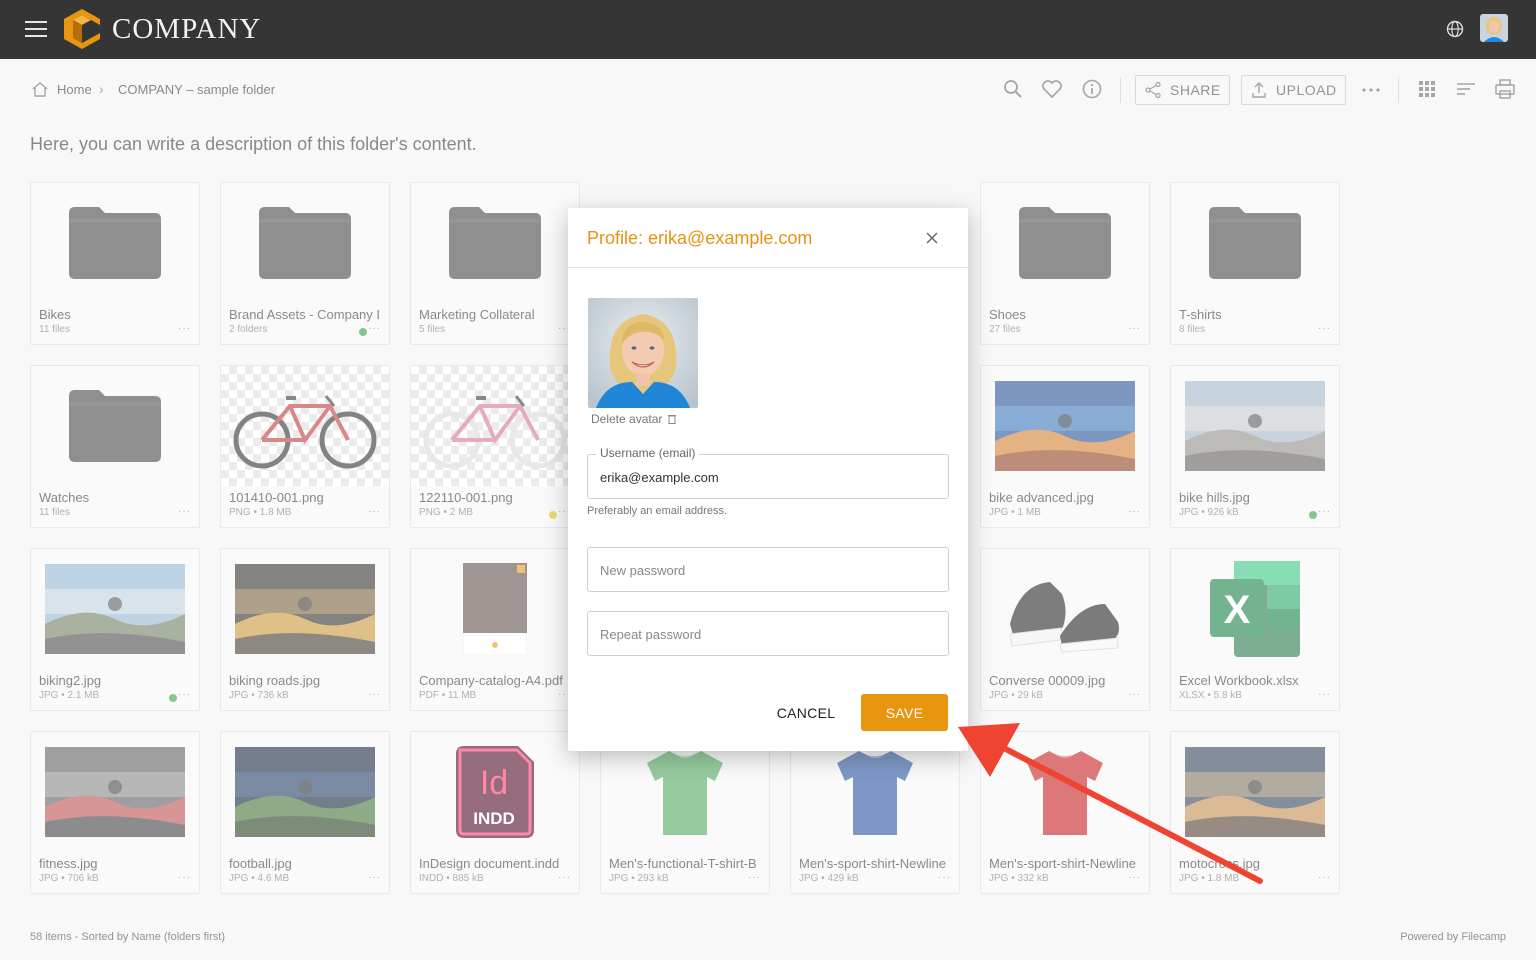 This screenshot has width=1536, height=960. What do you see at coordinates (1110, 803) in the screenshot?
I see `annotation-arrow` at bounding box center [1110, 803].